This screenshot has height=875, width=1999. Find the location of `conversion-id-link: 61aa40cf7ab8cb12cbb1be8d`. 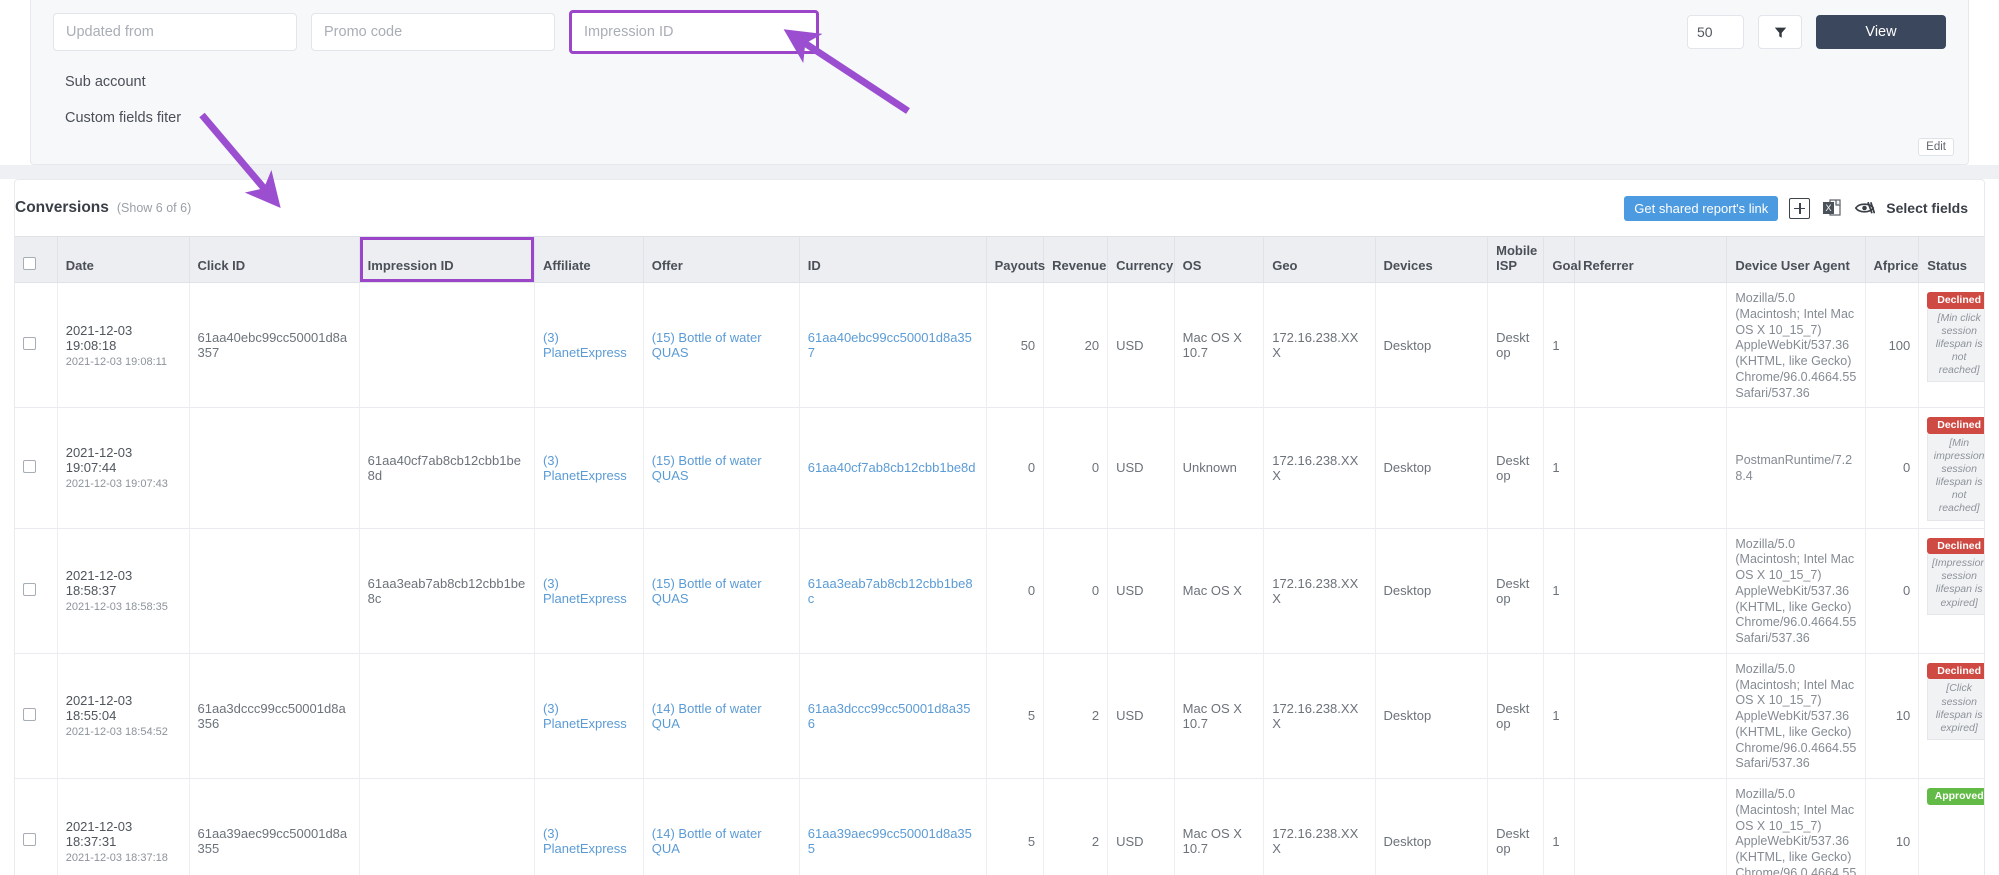

conversion-id-link: 61aa40cf7ab8cb12cbb1be8d is located at coordinates (892, 467).